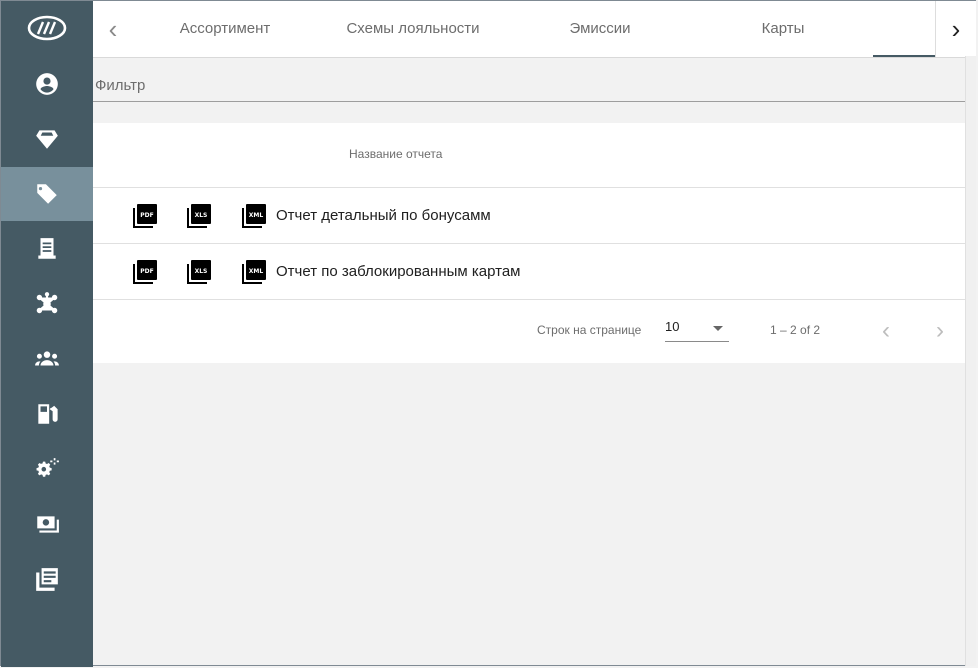  I want to click on tabs-next-button: ›, so click(955, 29).